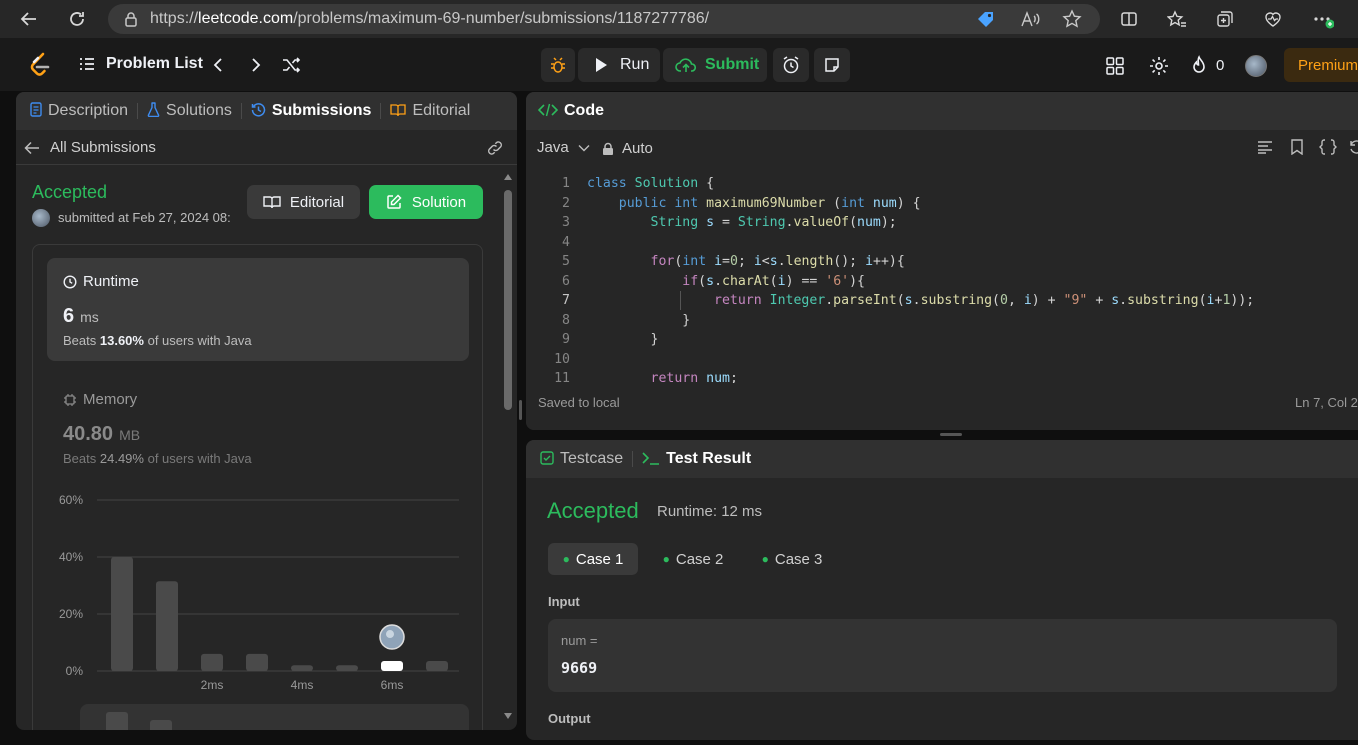 The image size is (1358, 745). I want to click on autocomplete-mode: Auto, so click(627, 148).